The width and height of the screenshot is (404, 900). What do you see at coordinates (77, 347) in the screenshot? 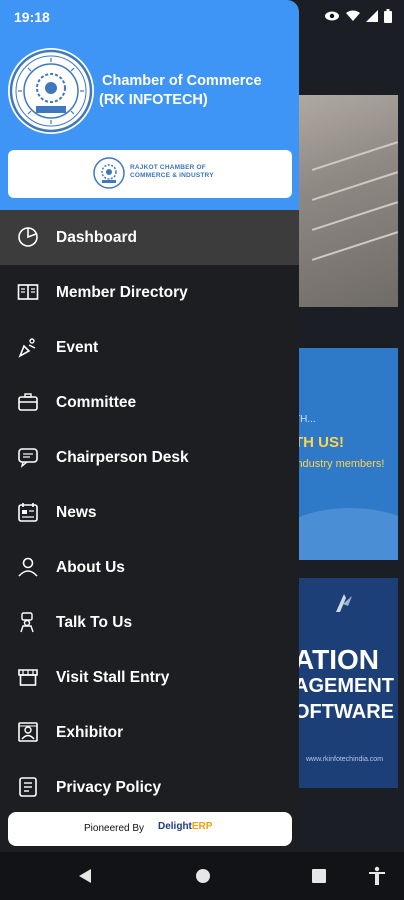
I see `menu-label-event: Event` at bounding box center [77, 347].